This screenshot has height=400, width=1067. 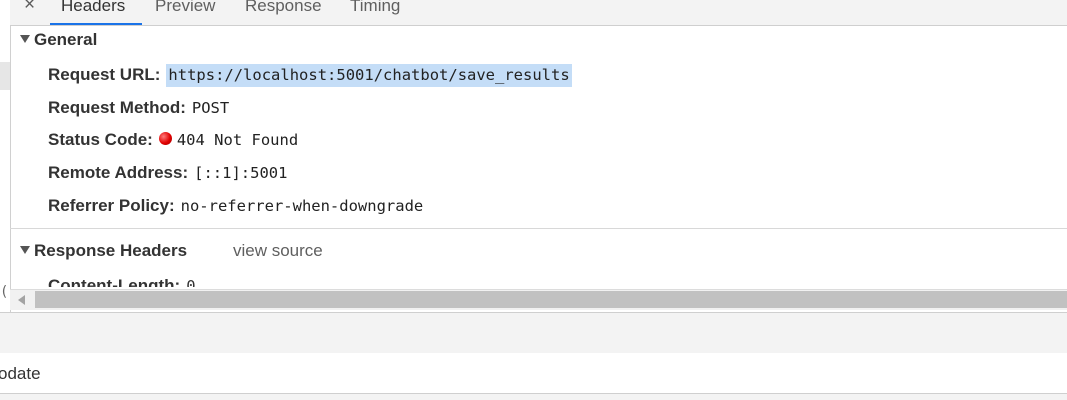 I want to click on remote-address-value: [::1]:5001, so click(x=240, y=173).